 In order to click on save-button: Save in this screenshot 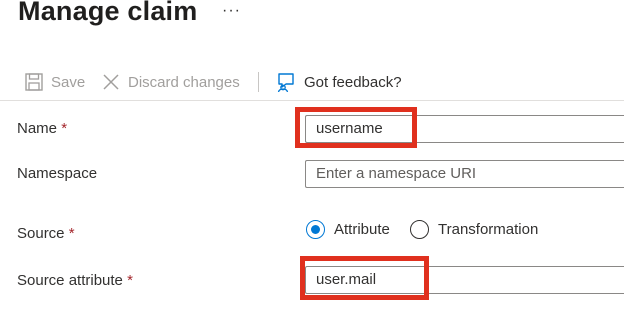, I will do `click(55, 82)`.